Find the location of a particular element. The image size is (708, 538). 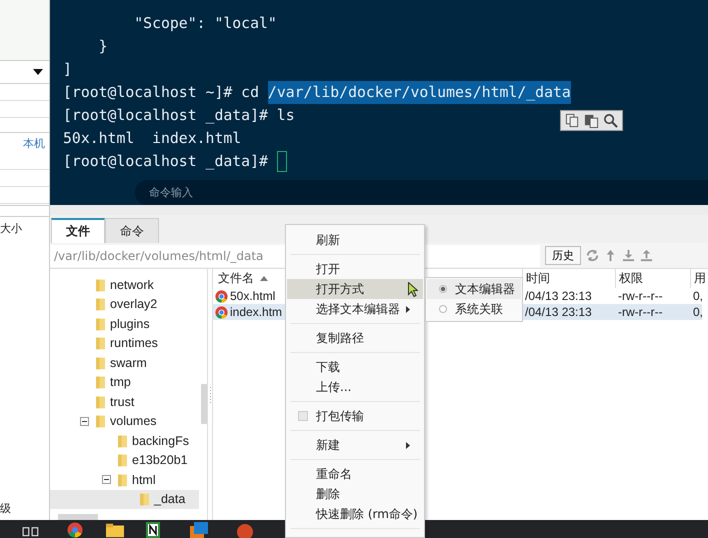

table-cell-text: /04/13 23:13 is located at coordinates (558, 296).